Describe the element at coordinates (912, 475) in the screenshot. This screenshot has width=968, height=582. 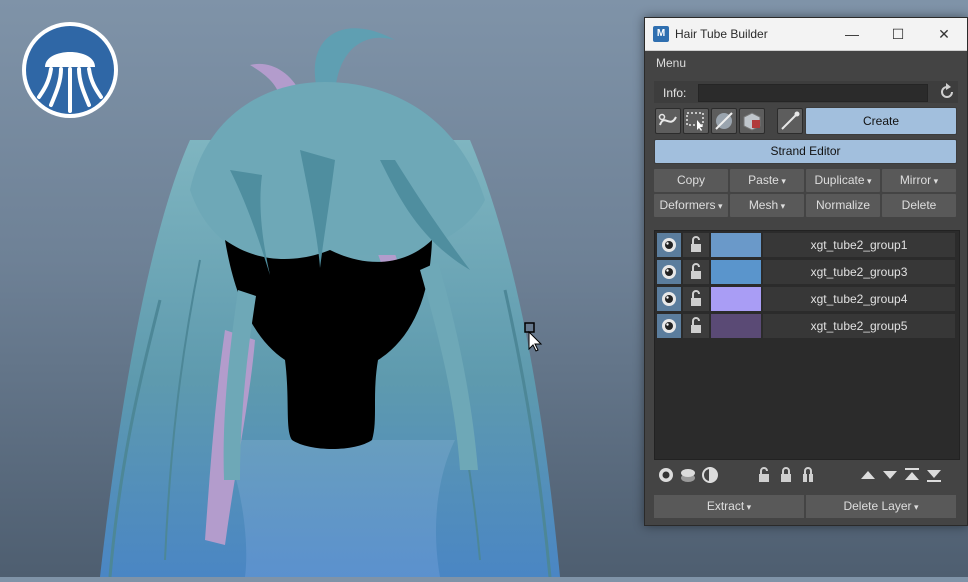
I see `move-top-icon` at that location.